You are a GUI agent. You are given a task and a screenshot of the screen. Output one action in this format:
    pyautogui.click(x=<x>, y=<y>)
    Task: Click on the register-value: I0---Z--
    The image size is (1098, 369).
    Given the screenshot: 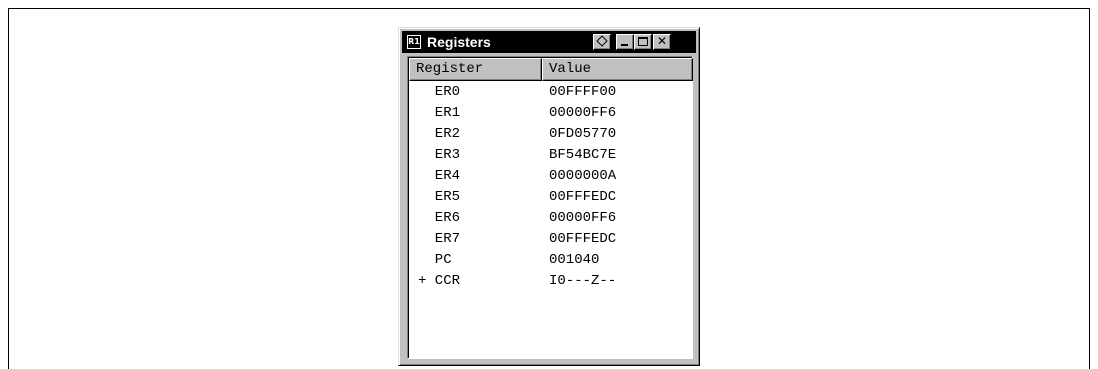 What is the action you would take?
    pyautogui.click(x=582, y=281)
    